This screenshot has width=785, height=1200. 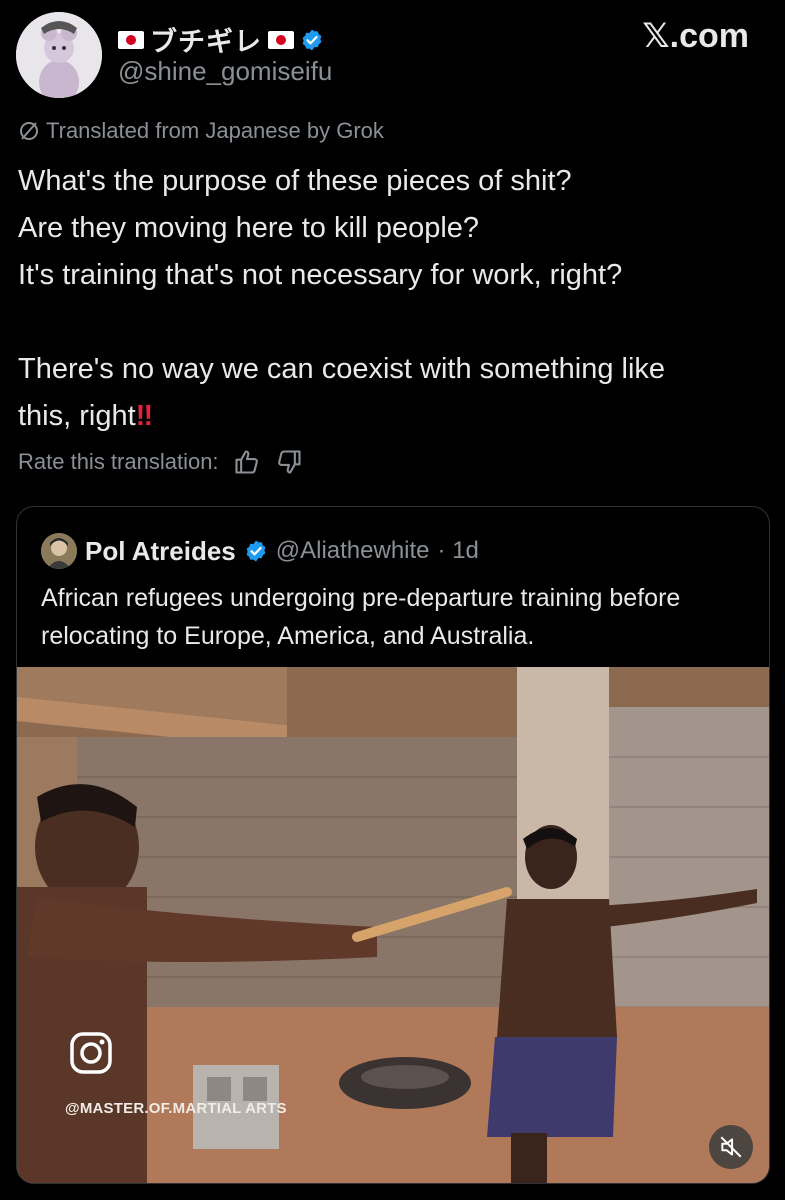 I want to click on mute-button, so click(x=731, y=1147).